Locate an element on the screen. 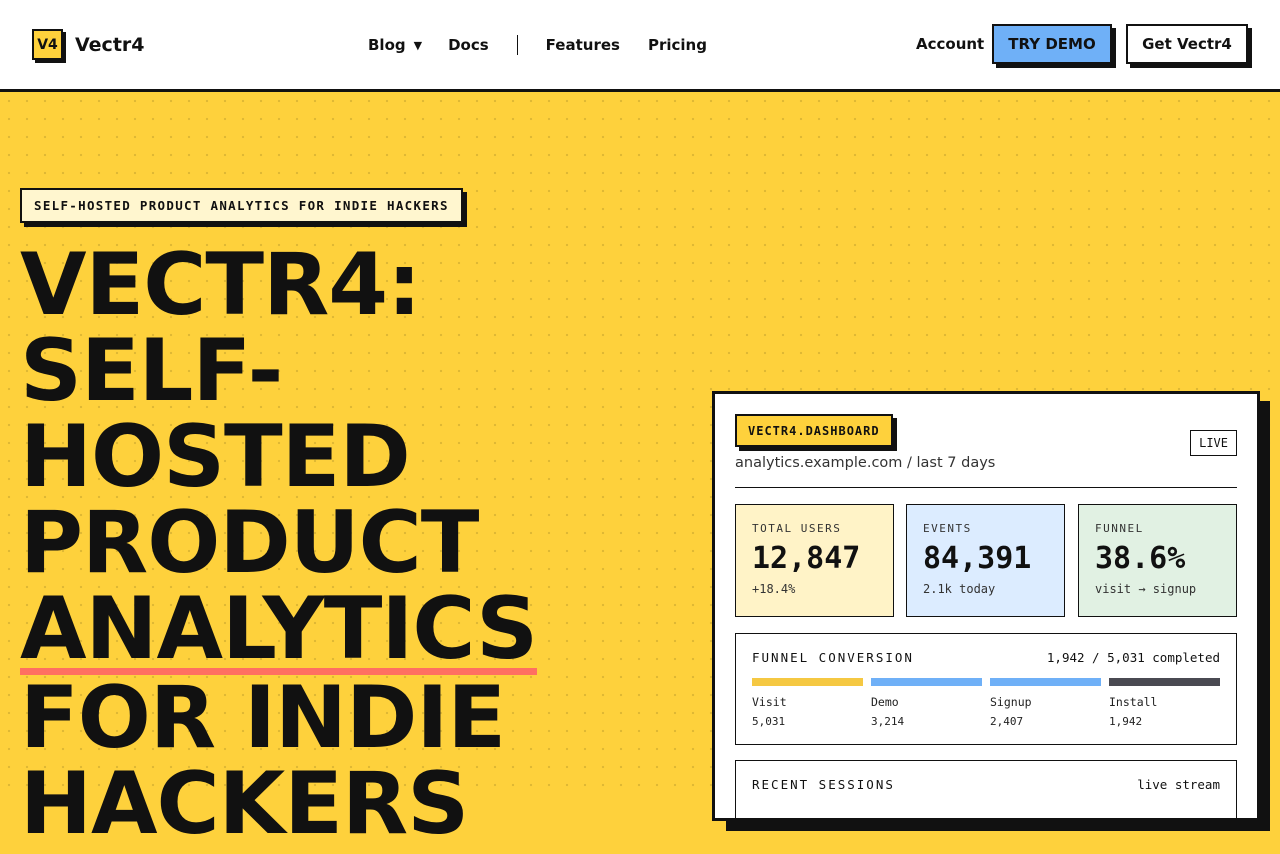  nav-docs-link: Docs is located at coordinates (468, 45).